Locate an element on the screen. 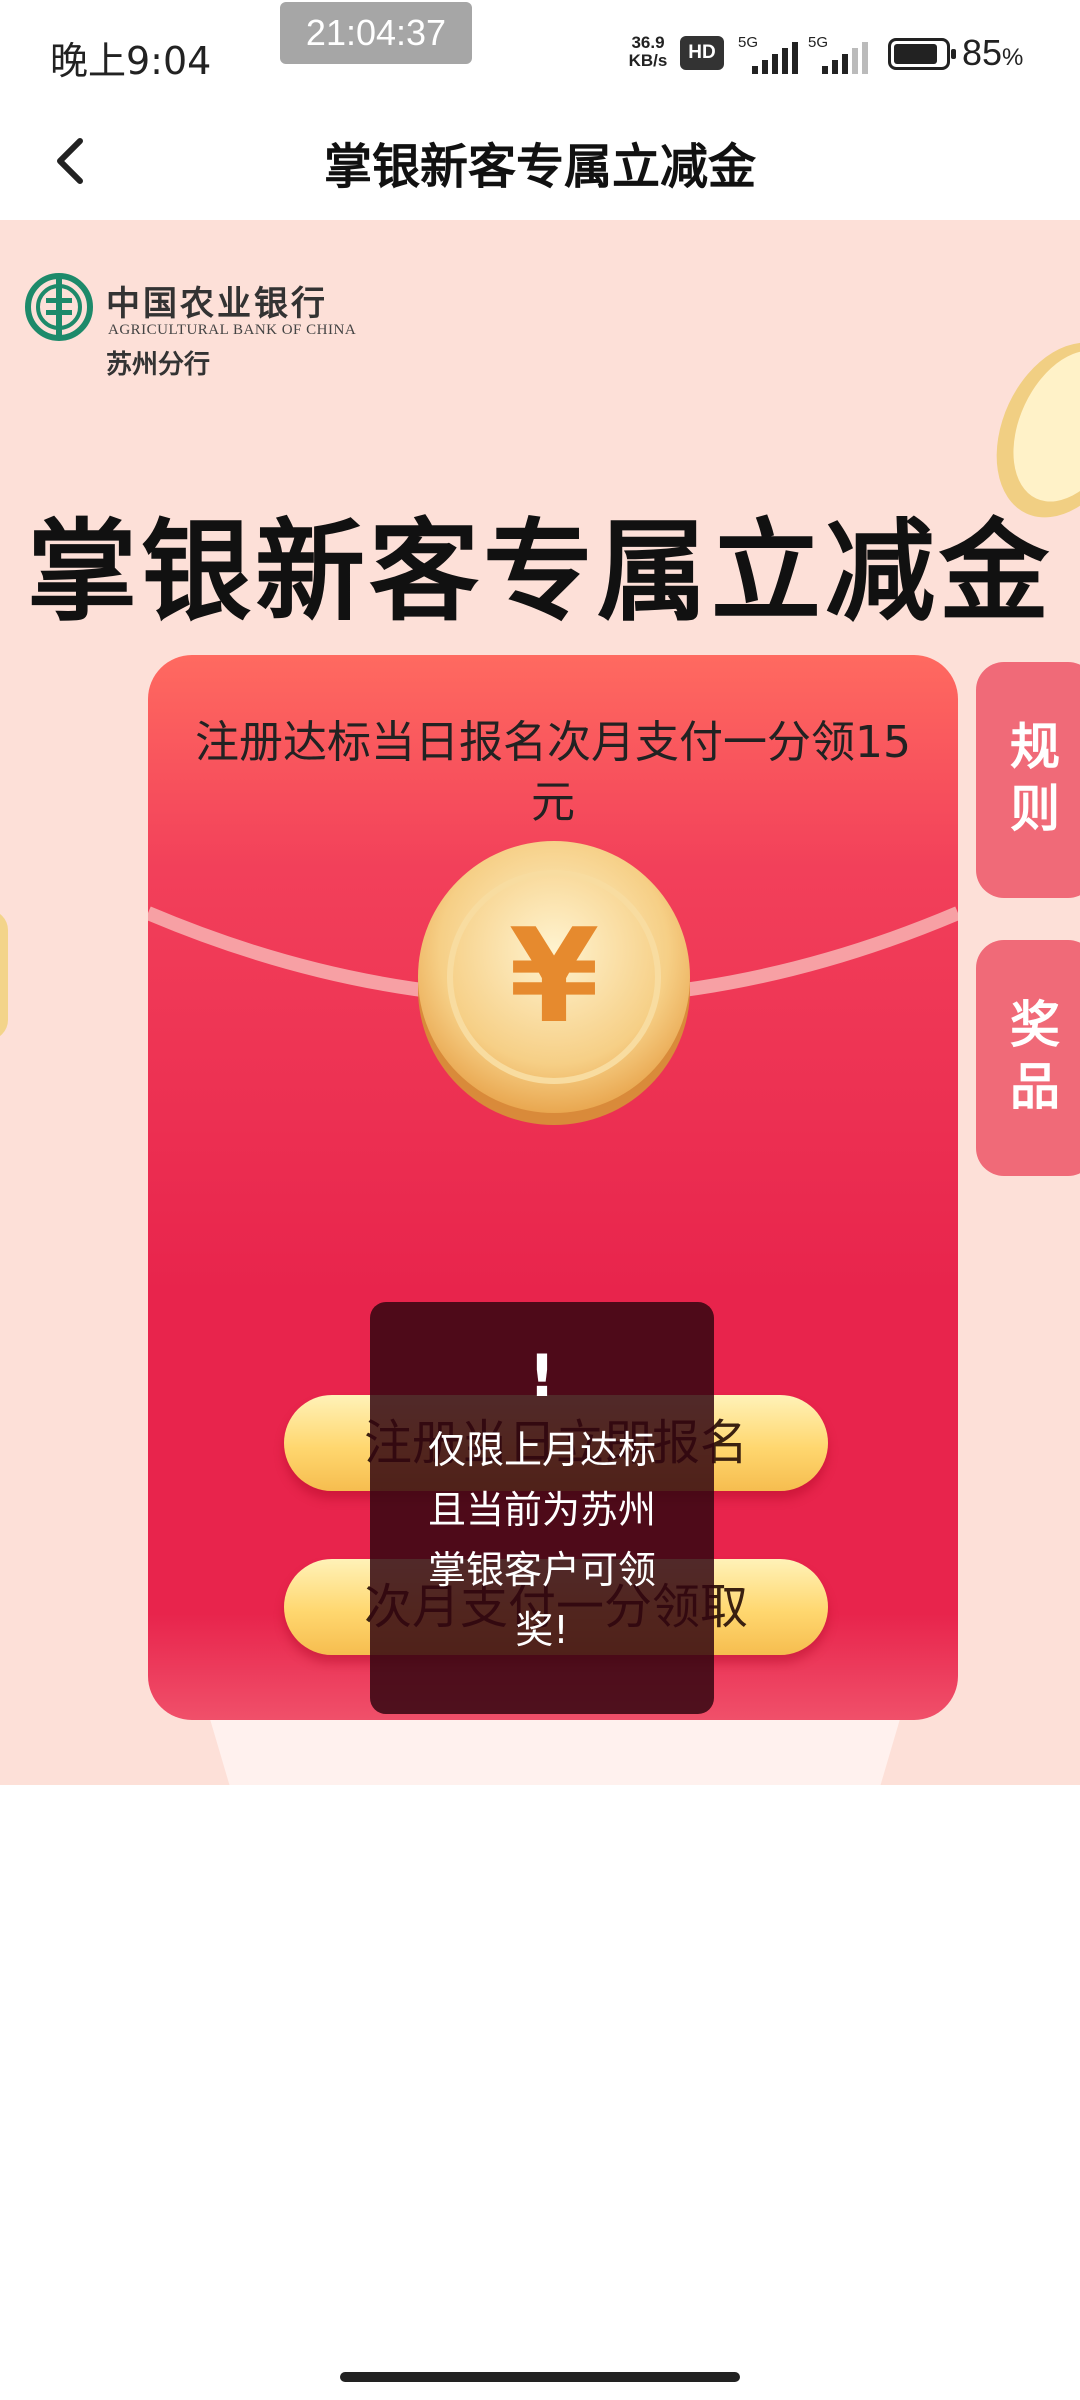 Image resolution: width=1080 pixels, height=2400 pixels. abc-emblem-icon is located at coordinates (59, 307).